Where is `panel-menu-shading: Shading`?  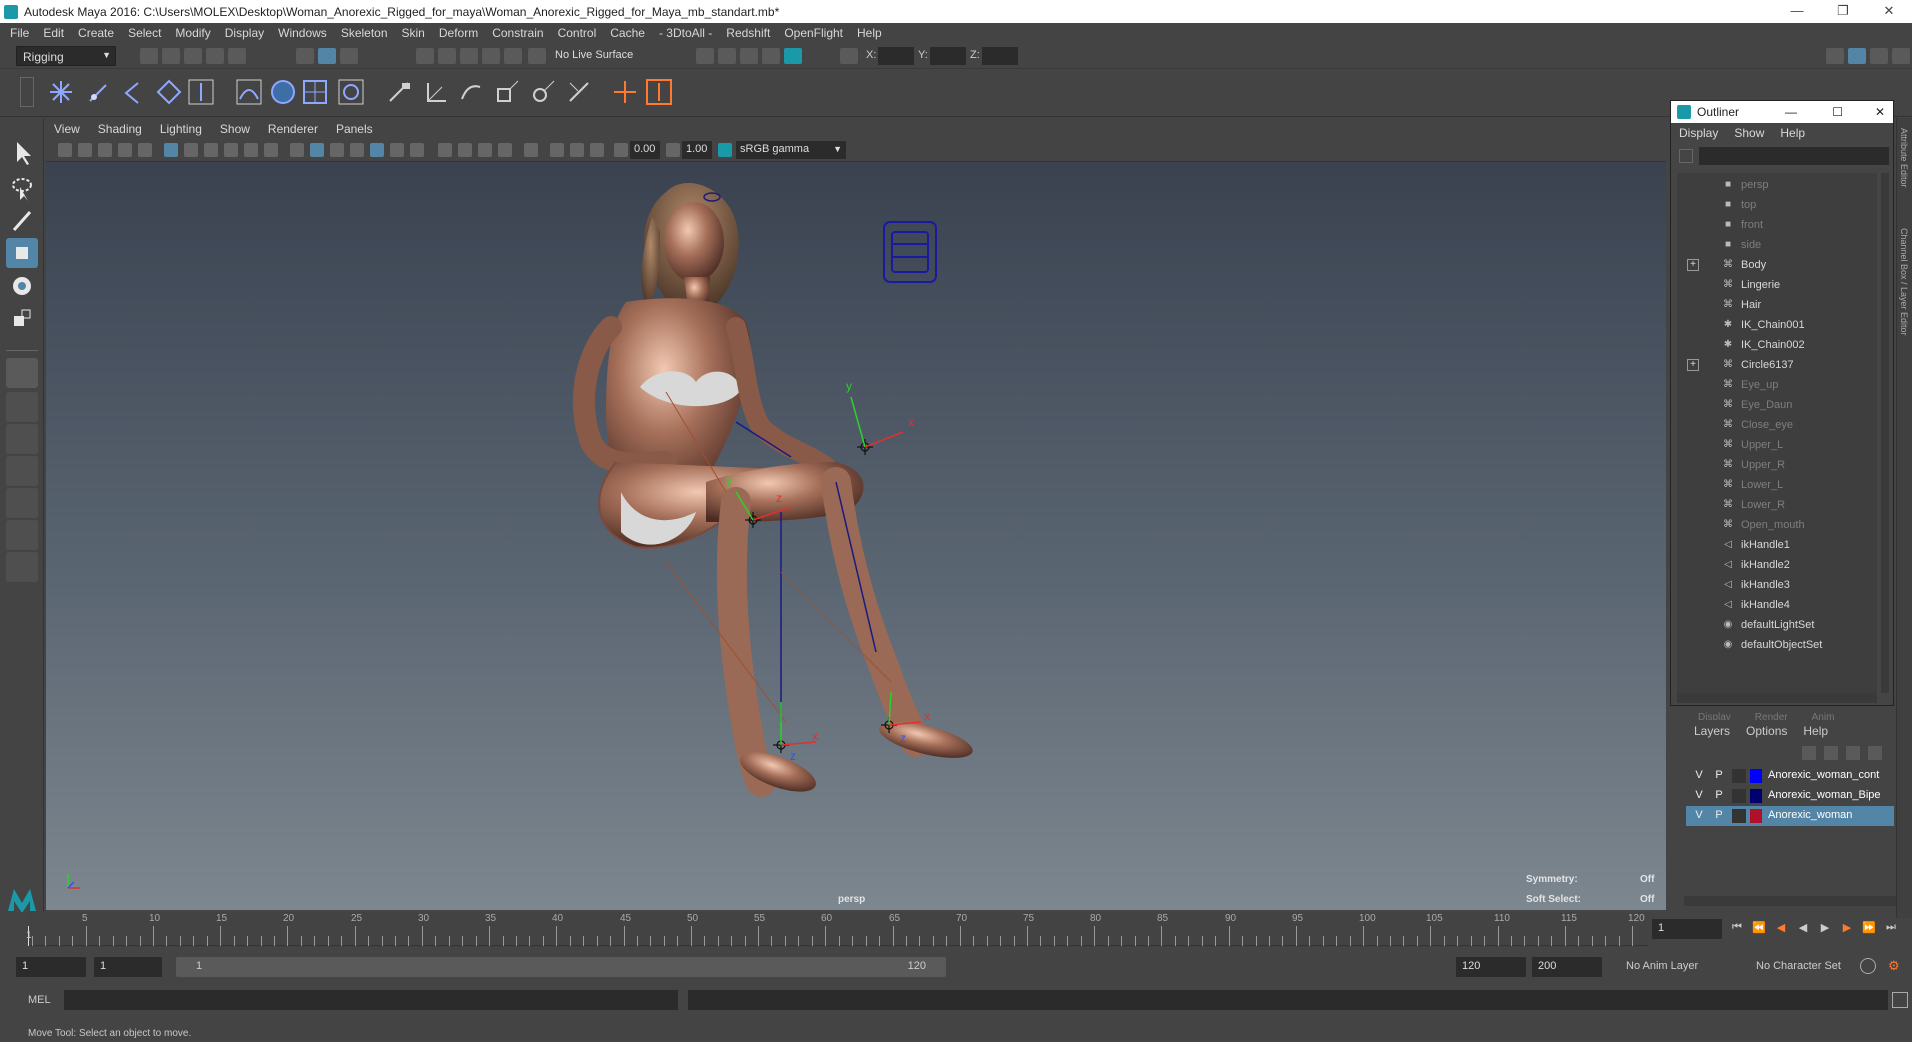
panel-menu-shading: Shading is located at coordinates (120, 129).